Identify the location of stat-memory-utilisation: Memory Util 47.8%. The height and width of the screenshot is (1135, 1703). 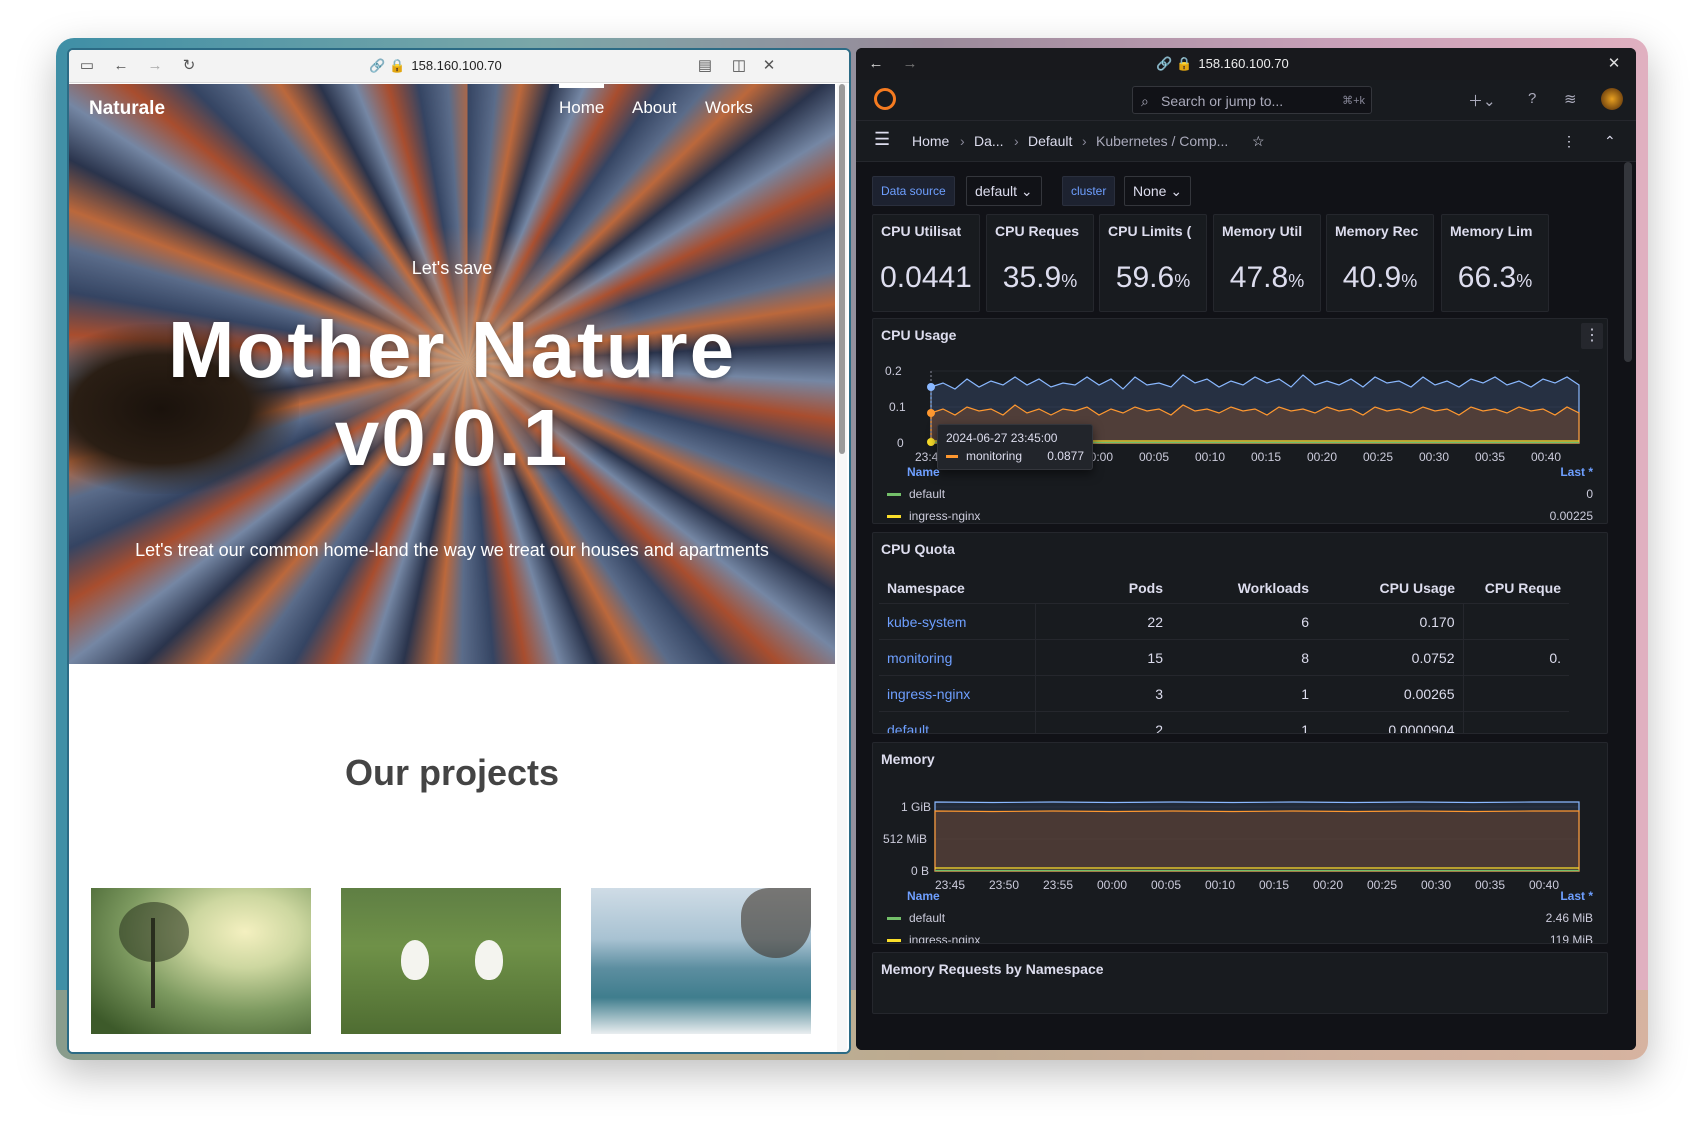
(1267, 263).